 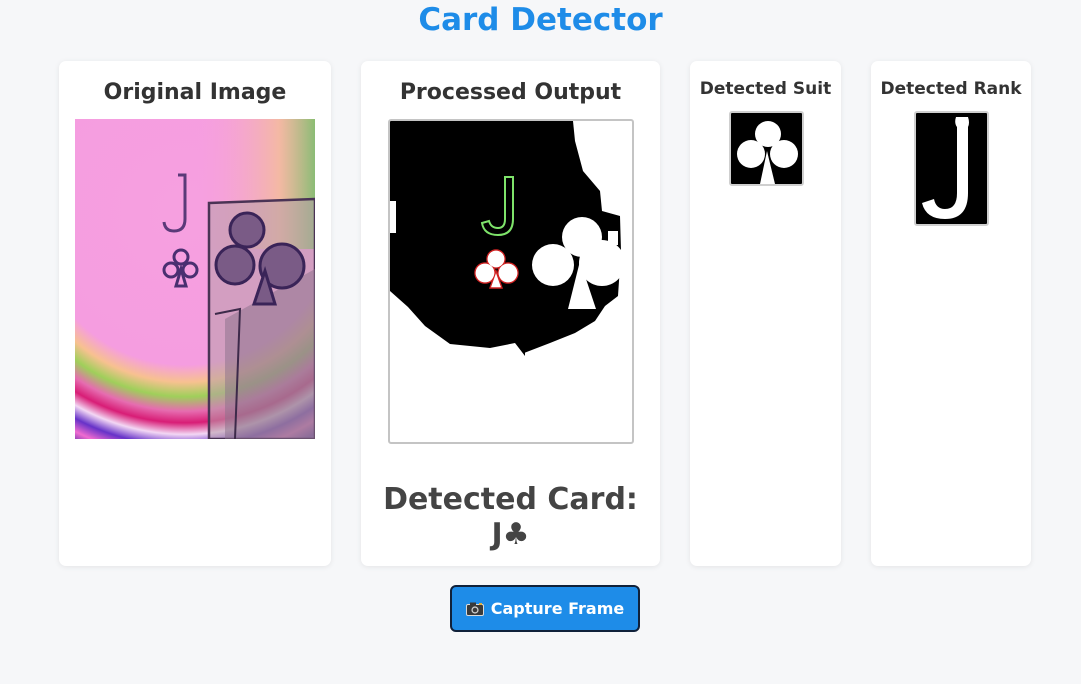 What do you see at coordinates (945, 168) in the screenshot?
I see `rank-j-image` at bounding box center [945, 168].